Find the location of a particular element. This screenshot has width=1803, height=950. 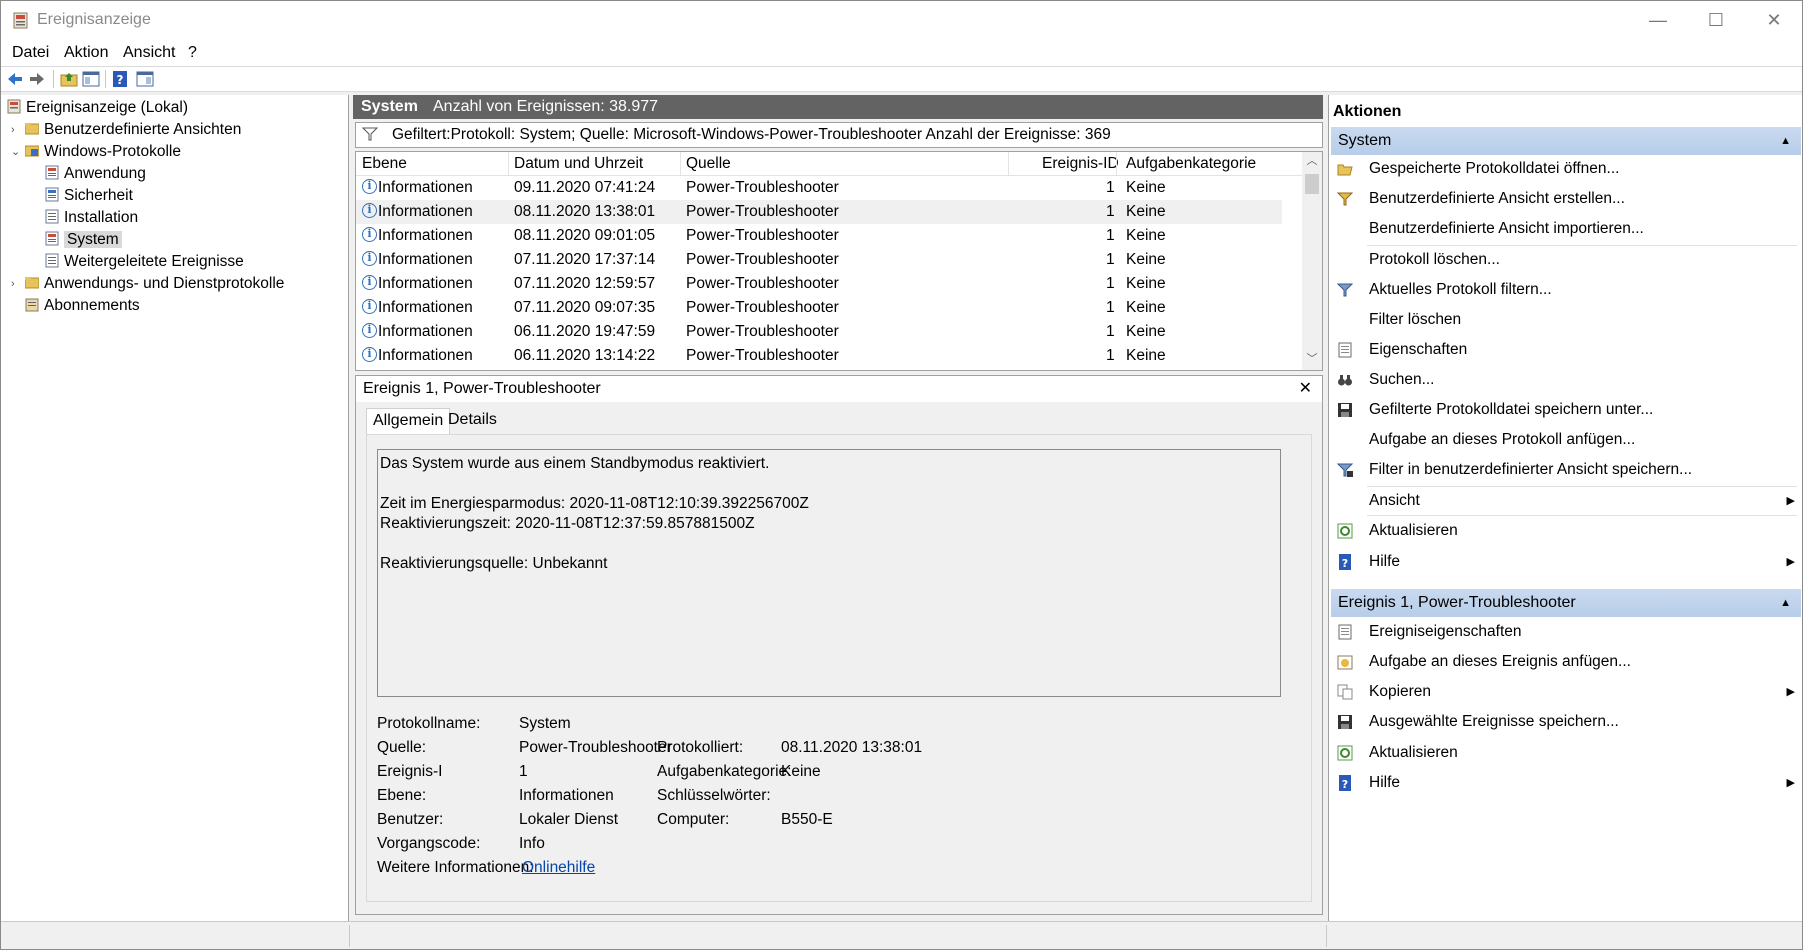

save-icon is located at coordinates (1345, 722).